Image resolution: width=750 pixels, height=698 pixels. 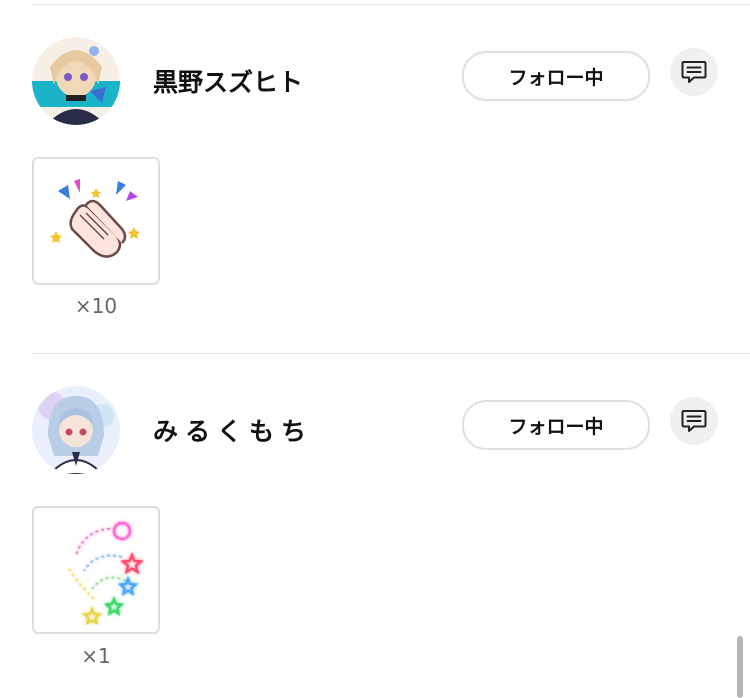 What do you see at coordinates (233, 430) in the screenshot?
I see `username: みるくもち` at bounding box center [233, 430].